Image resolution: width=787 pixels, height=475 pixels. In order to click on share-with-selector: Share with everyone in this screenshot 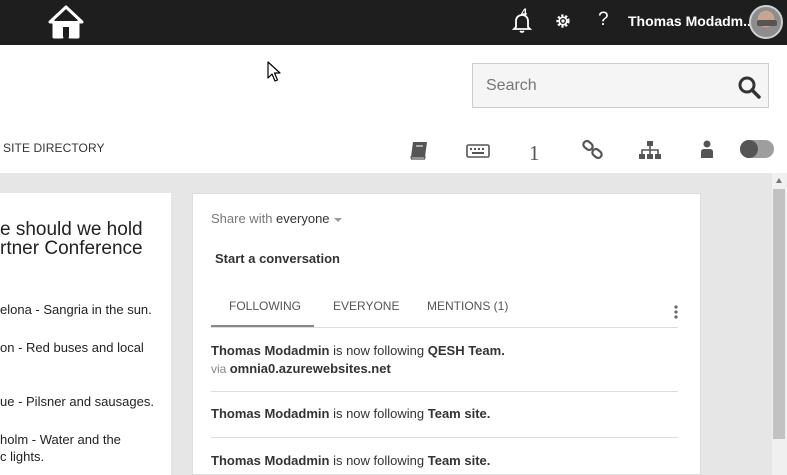, I will do `click(276, 218)`.